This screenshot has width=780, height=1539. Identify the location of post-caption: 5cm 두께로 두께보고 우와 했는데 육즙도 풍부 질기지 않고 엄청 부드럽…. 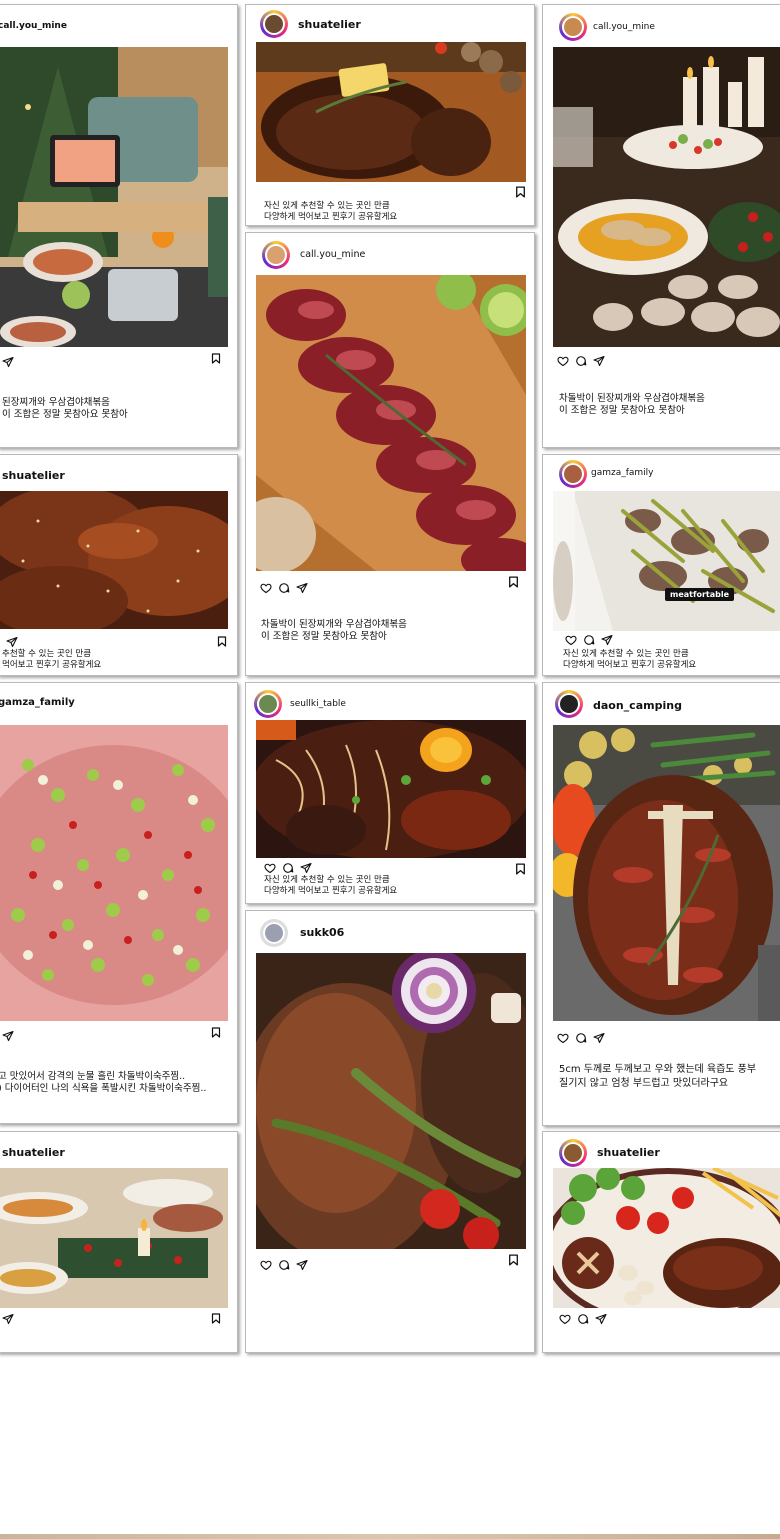
(658, 1076).